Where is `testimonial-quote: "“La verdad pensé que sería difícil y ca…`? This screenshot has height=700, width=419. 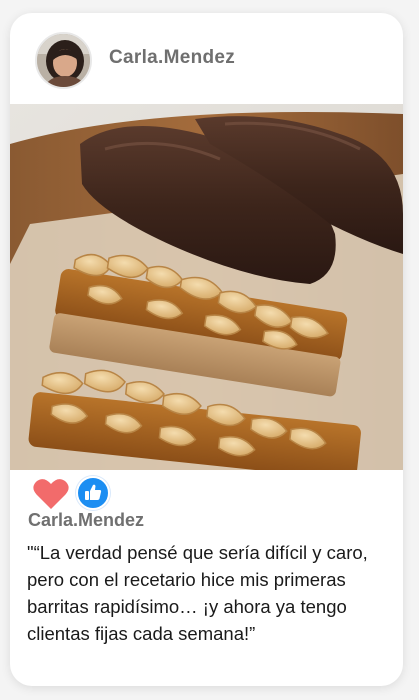
testimonial-quote: "“La verdad pensé que sería difícil y ca… is located at coordinates (197, 593).